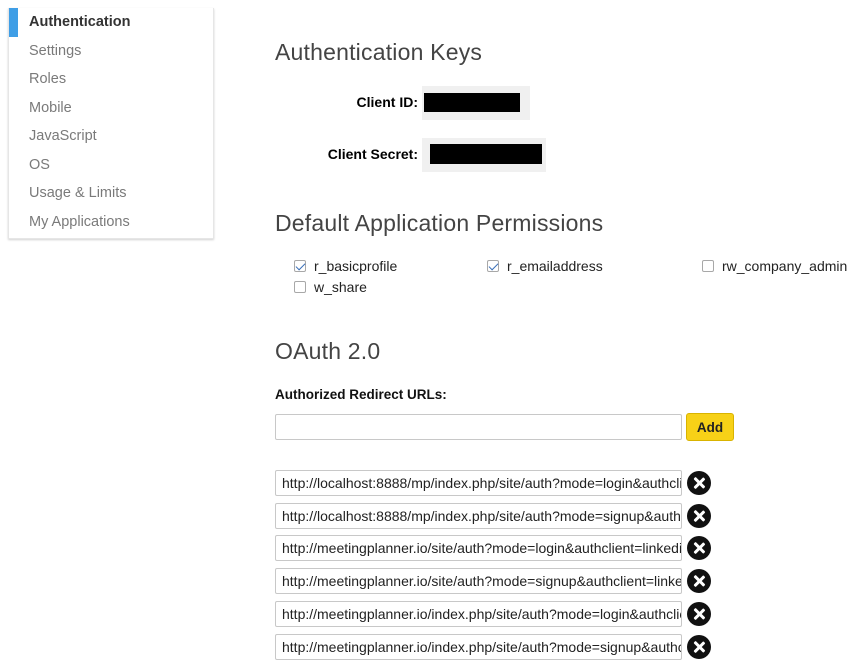  I want to click on client-id-label: Client ID:, so click(387, 102).